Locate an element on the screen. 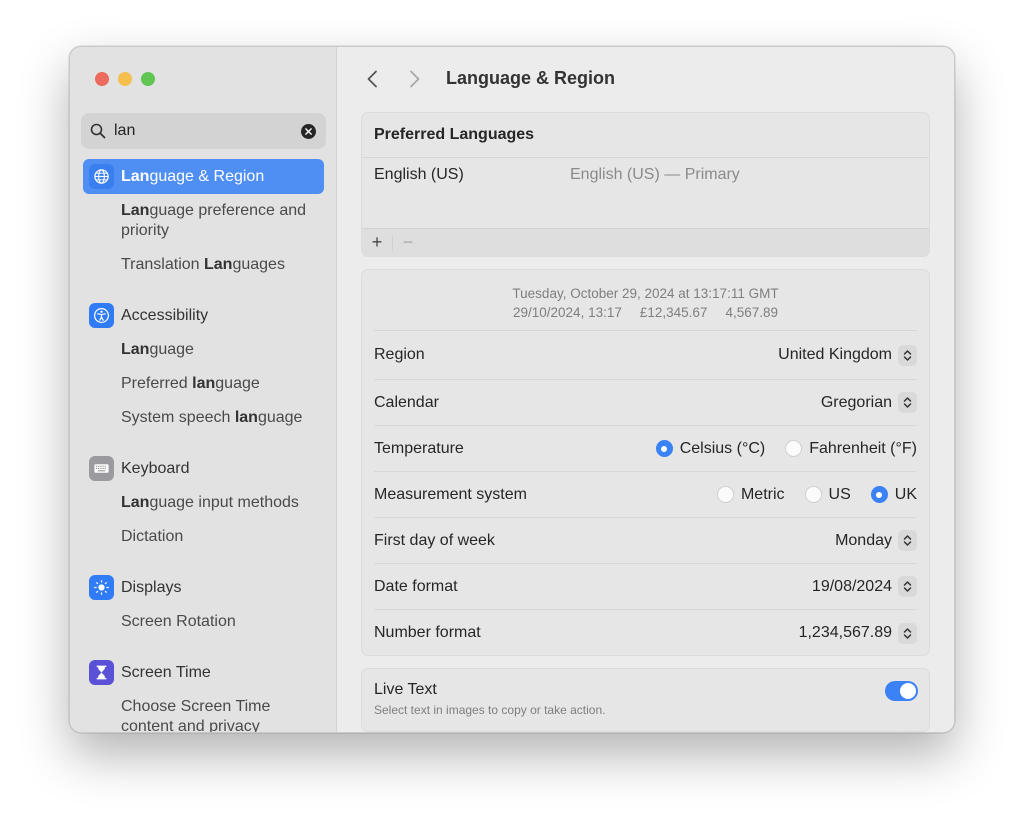  close-button is located at coordinates (102, 79).